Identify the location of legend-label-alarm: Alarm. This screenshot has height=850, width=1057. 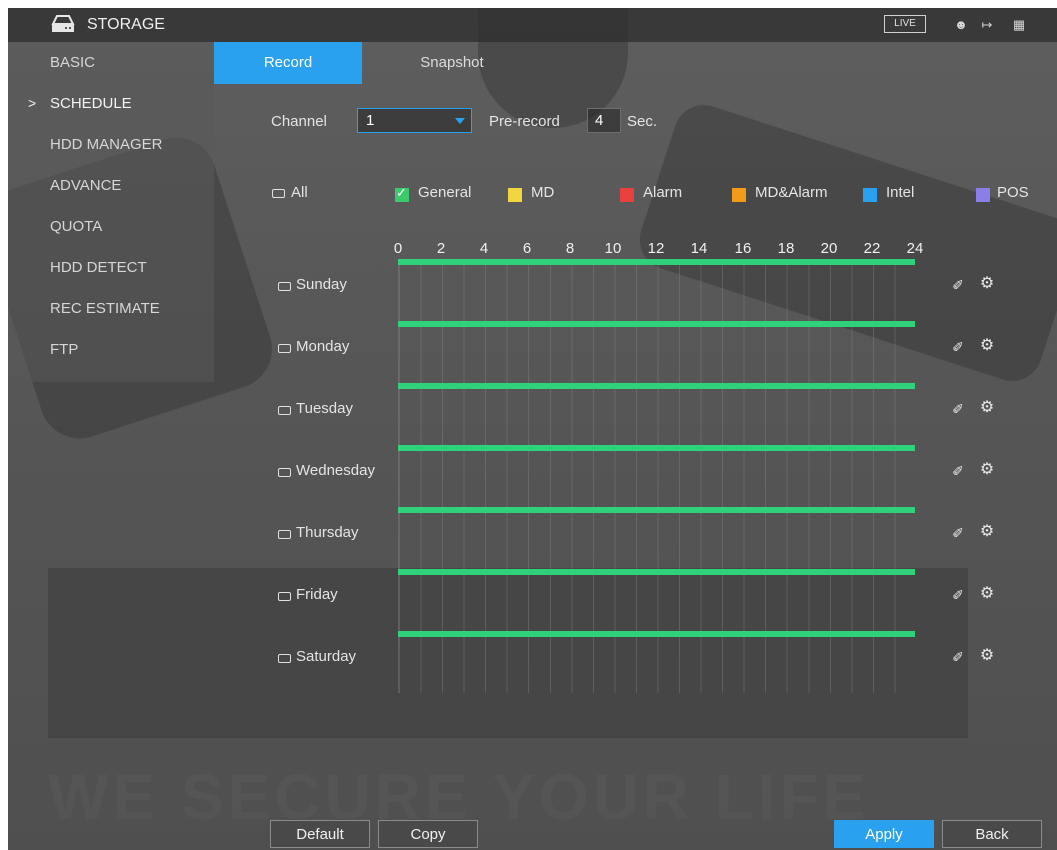
(663, 192).